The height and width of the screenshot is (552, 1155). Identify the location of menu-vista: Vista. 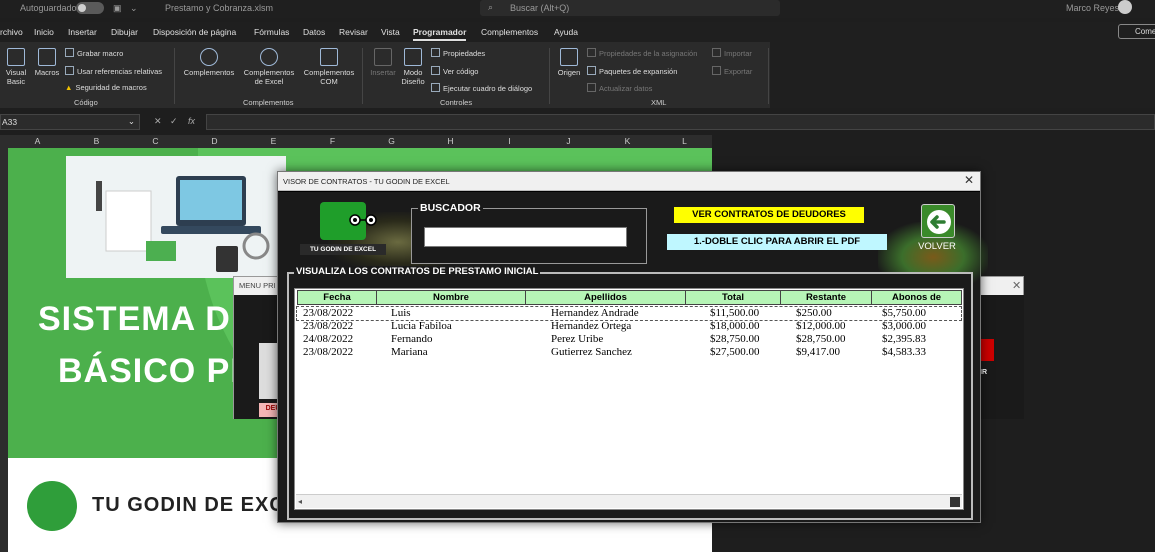
(390, 32).